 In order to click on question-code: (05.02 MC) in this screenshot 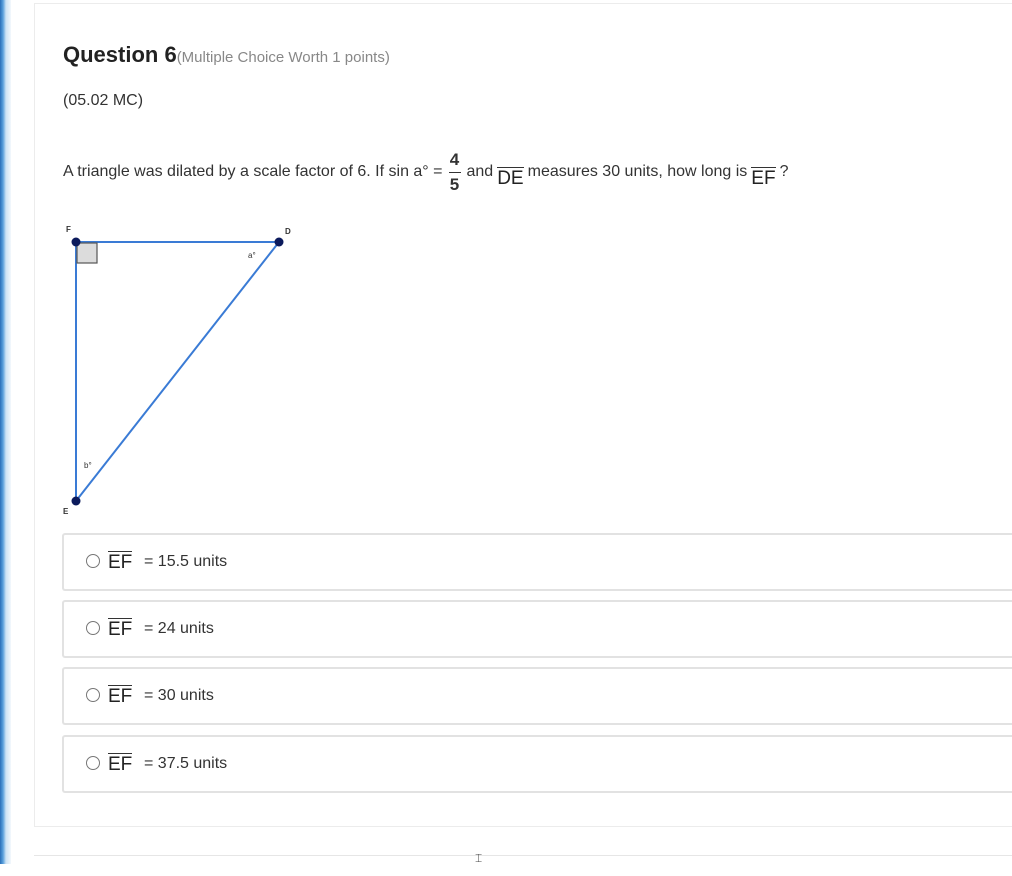, I will do `click(103, 100)`.